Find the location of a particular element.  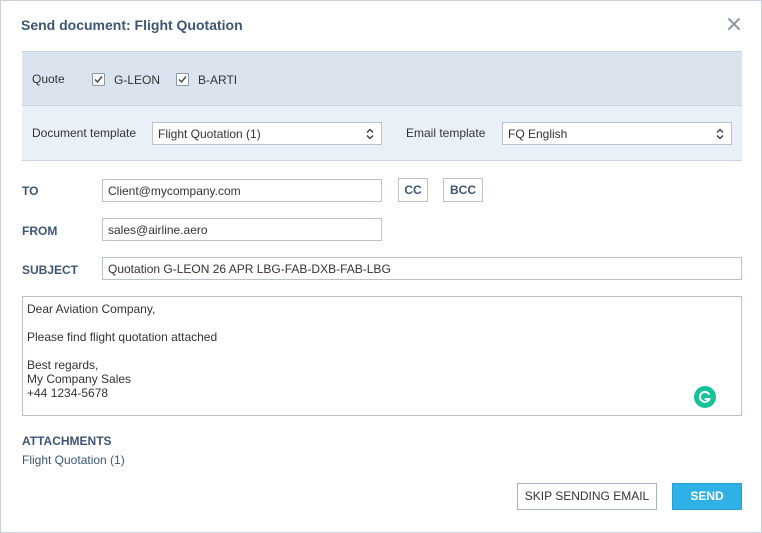

cc-button: CC is located at coordinates (413, 190).